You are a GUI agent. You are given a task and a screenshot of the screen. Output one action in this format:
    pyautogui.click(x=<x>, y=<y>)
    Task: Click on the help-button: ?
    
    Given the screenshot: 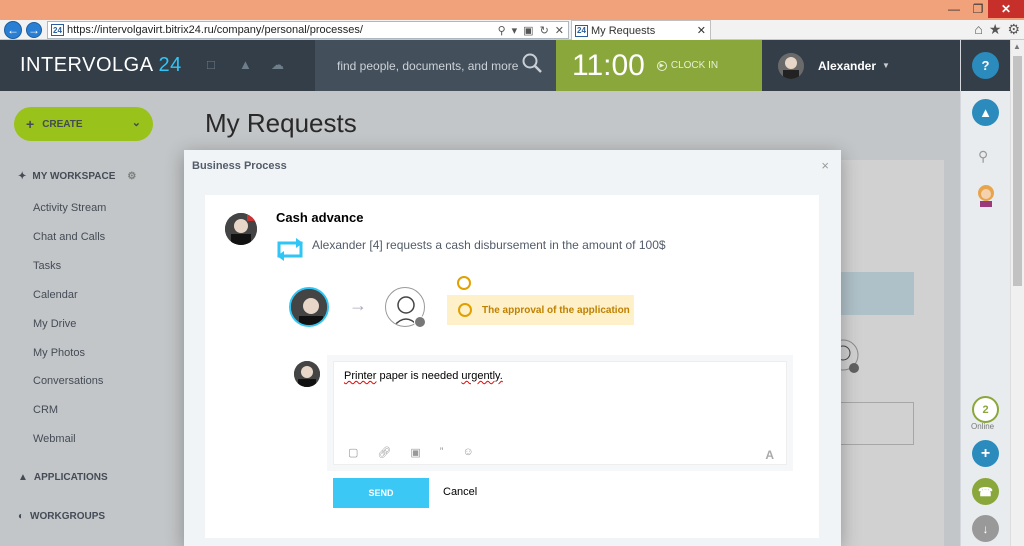 What is the action you would take?
    pyautogui.click(x=985, y=65)
    